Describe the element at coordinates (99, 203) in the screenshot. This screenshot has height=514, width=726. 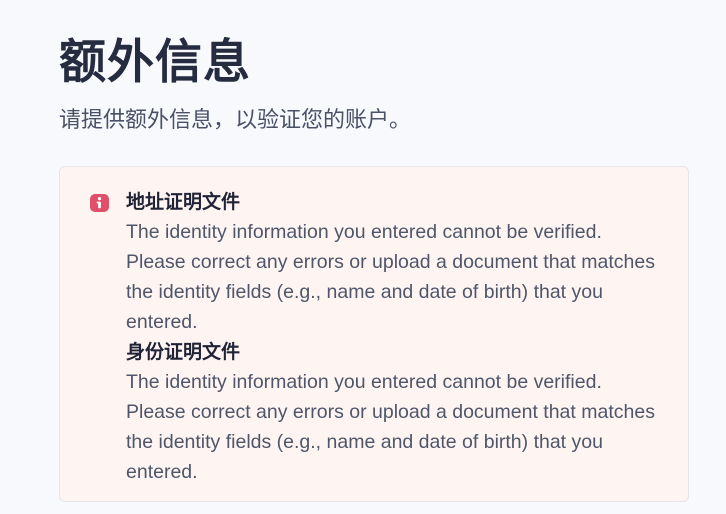
I see `info-icon` at that location.